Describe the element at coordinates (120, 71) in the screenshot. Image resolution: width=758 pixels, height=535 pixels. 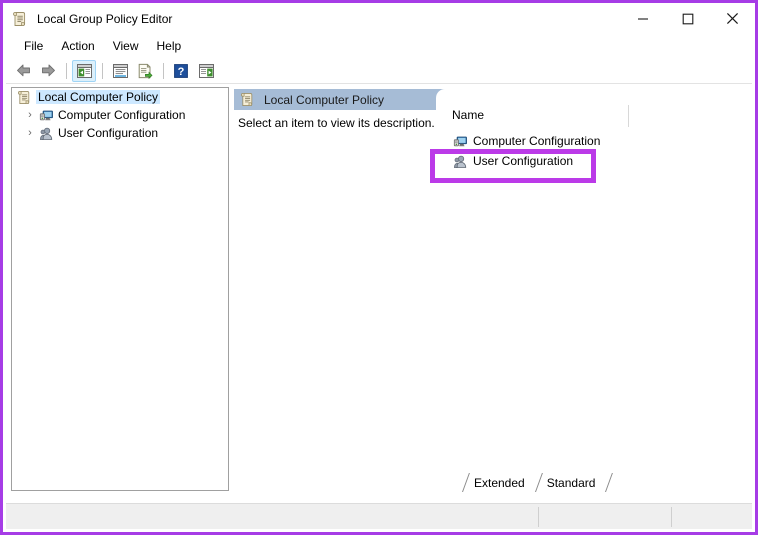
I see `properties-button` at that location.